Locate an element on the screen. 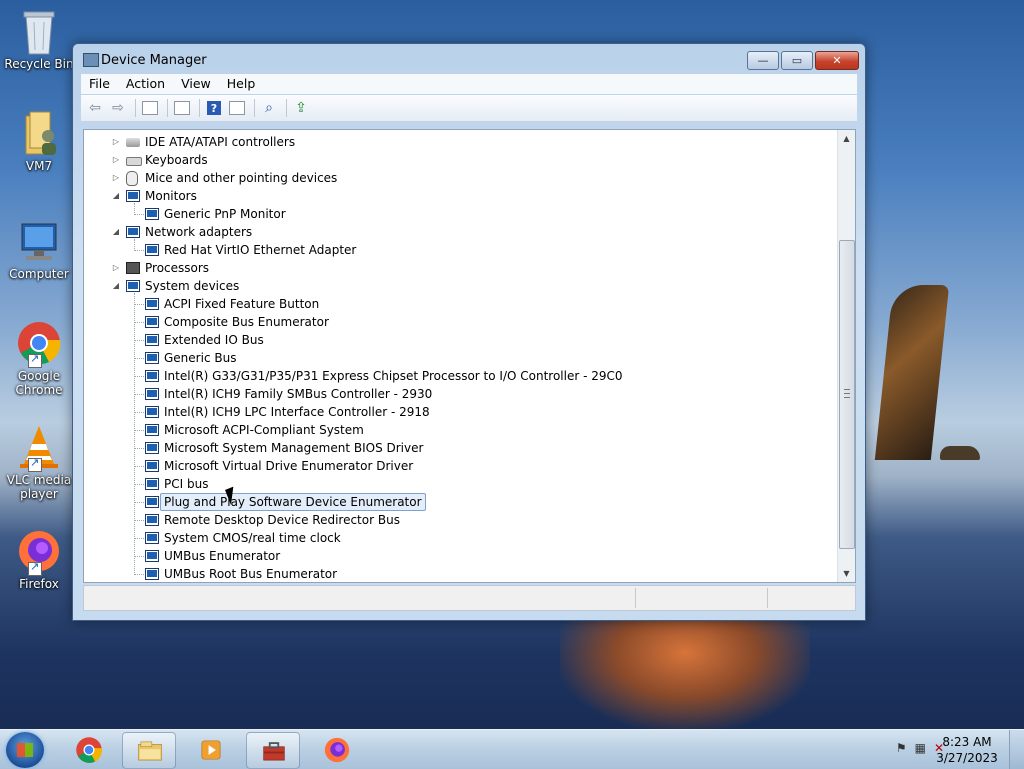 The height and width of the screenshot is (769, 1024). desktop-icon-label: VLC media player is located at coordinates (39, 487).